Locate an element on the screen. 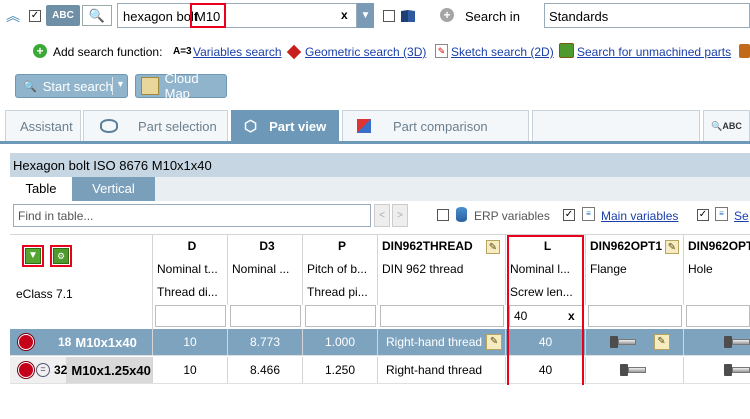 The image size is (750, 419). more-search-icon is located at coordinates (744, 51).